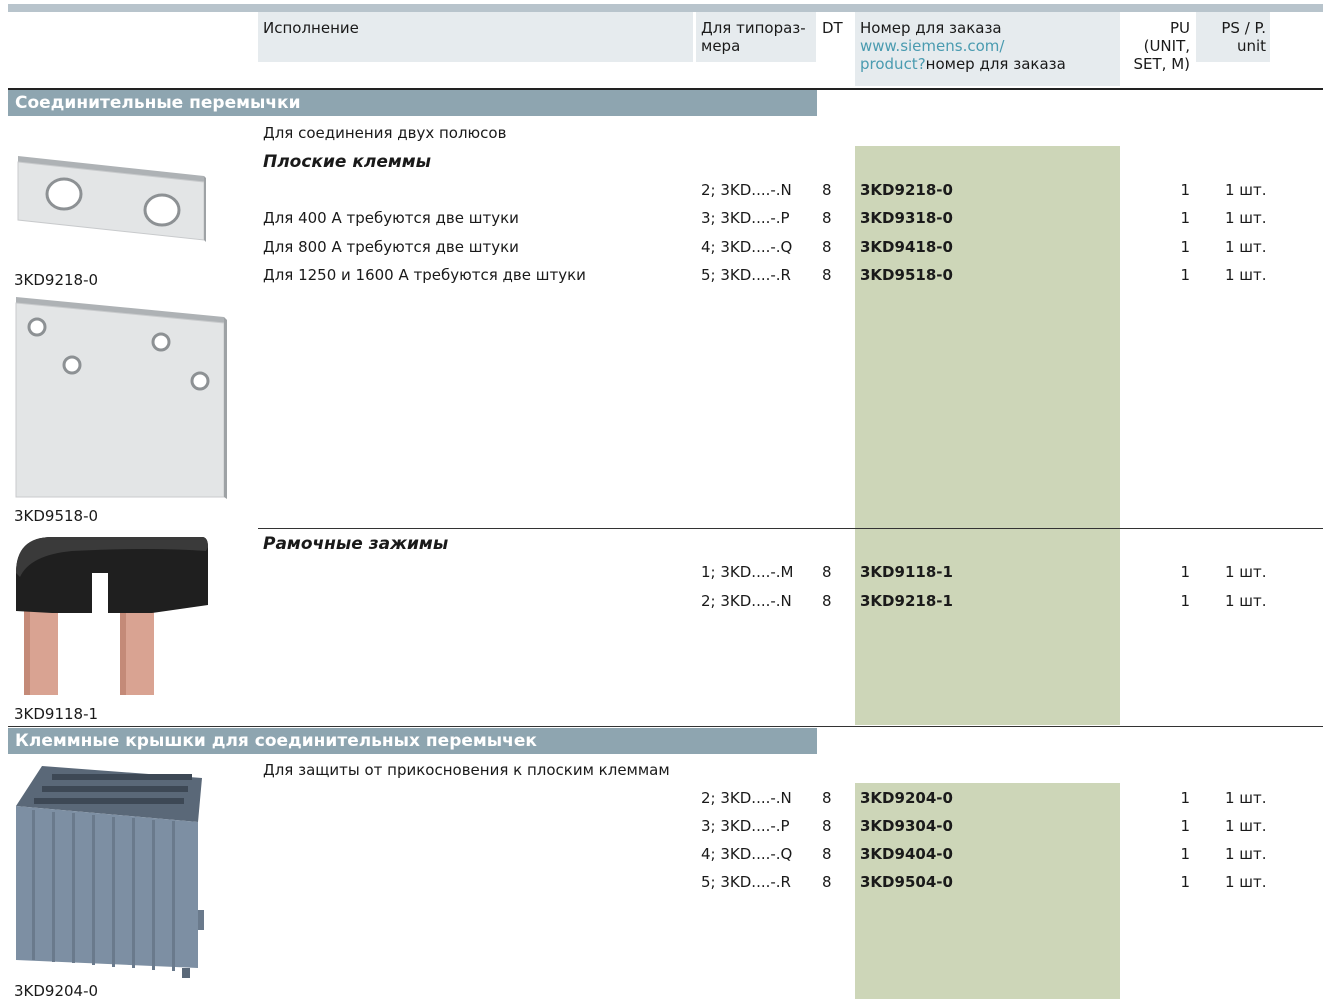 This screenshot has height=1000, width=1323. What do you see at coordinates (906, 247) in the screenshot?
I see `order-number: 3KD9418-0` at bounding box center [906, 247].